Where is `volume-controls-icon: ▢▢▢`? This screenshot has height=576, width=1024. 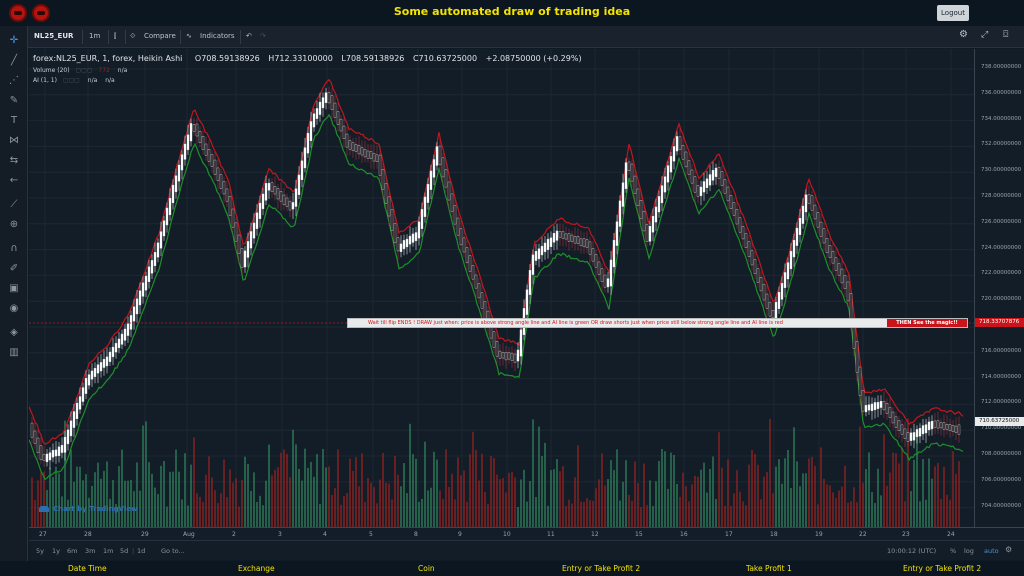 volume-controls-icon: ▢▢▢ is located at coordinates (83, 70).